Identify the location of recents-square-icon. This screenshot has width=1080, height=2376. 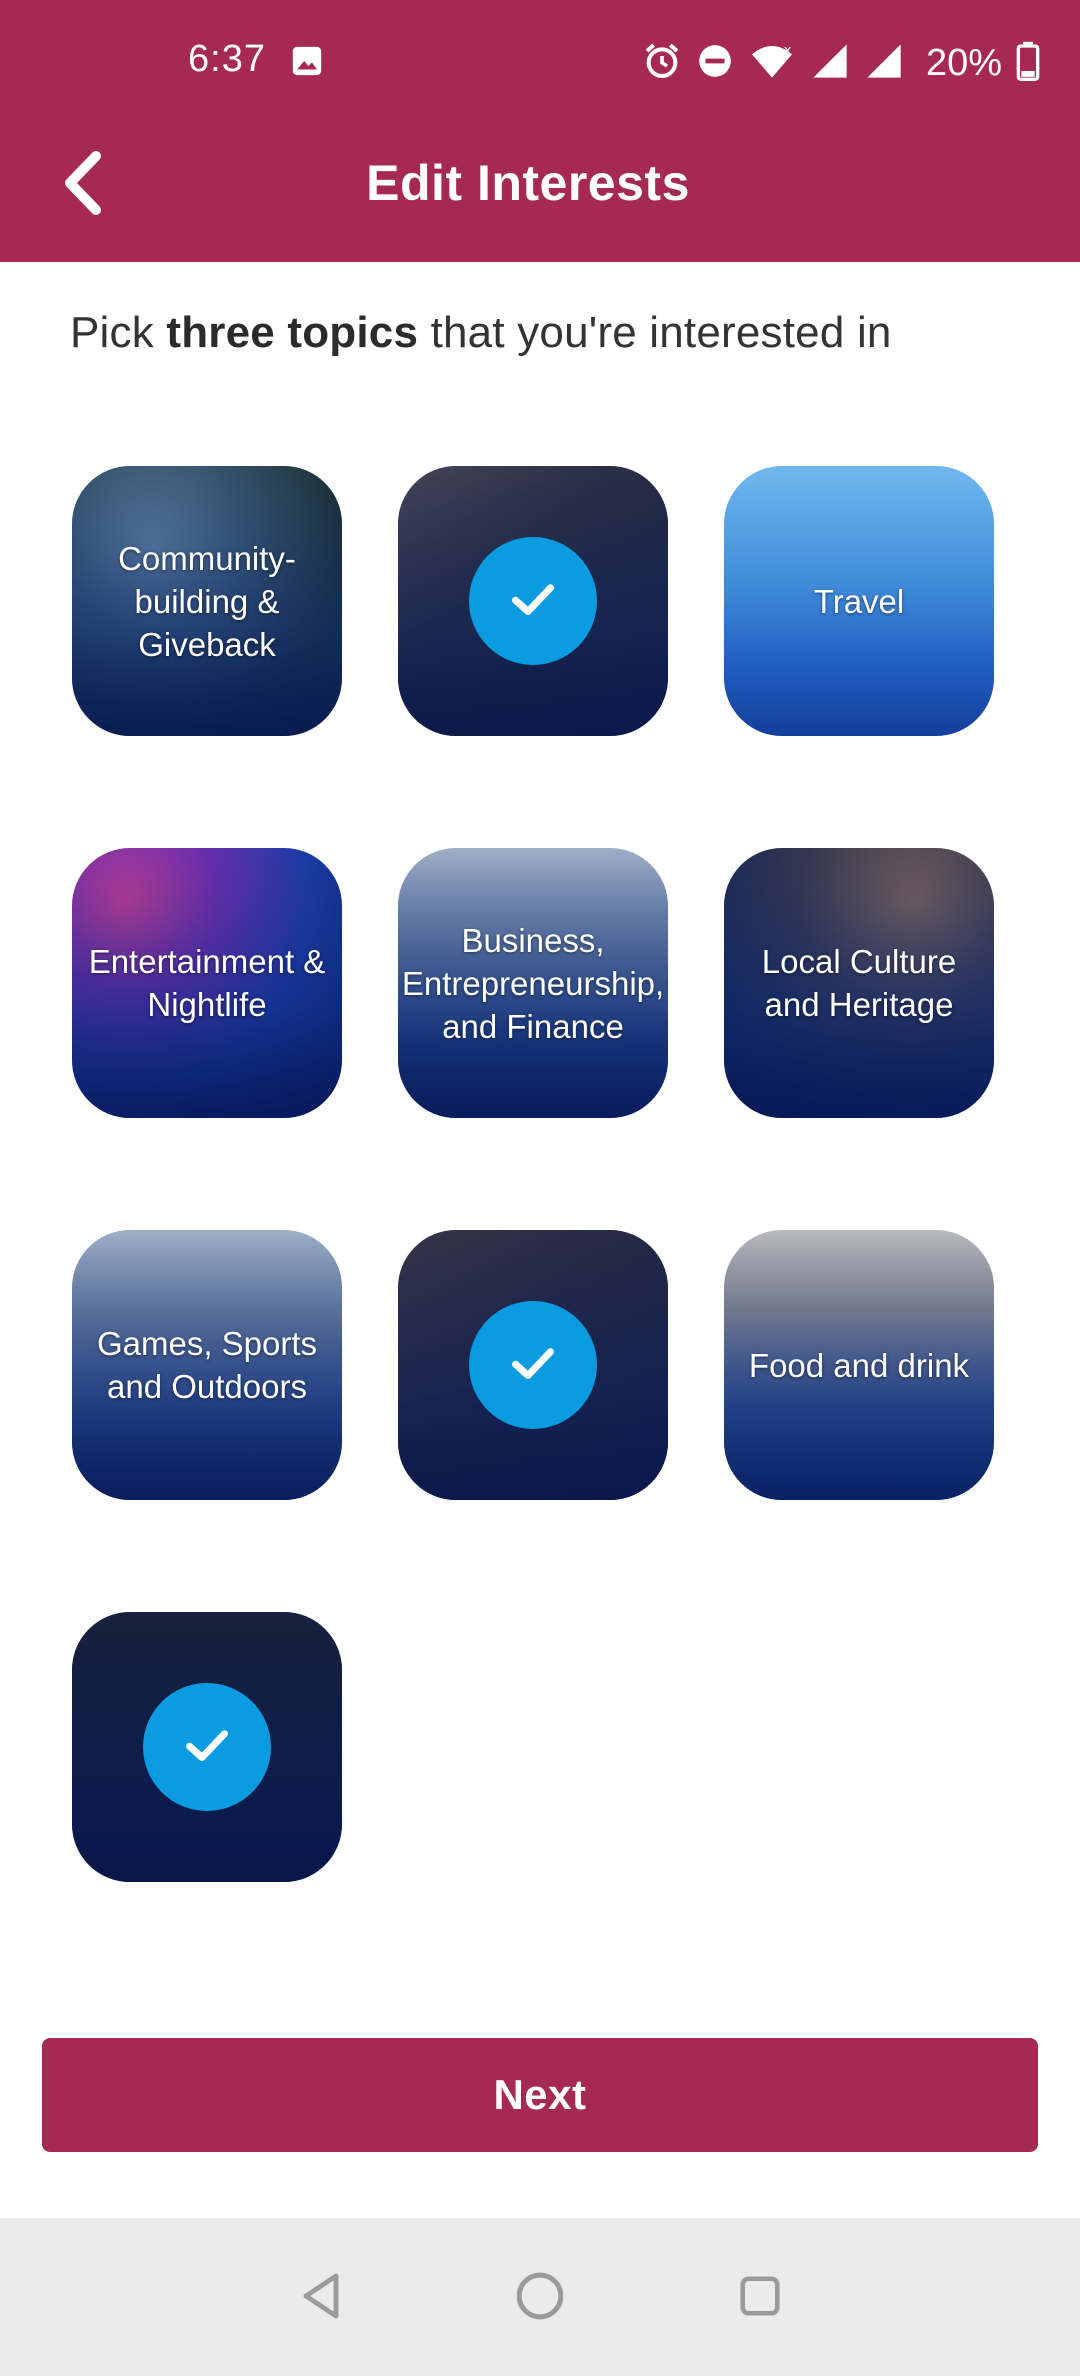
(760, 2298).